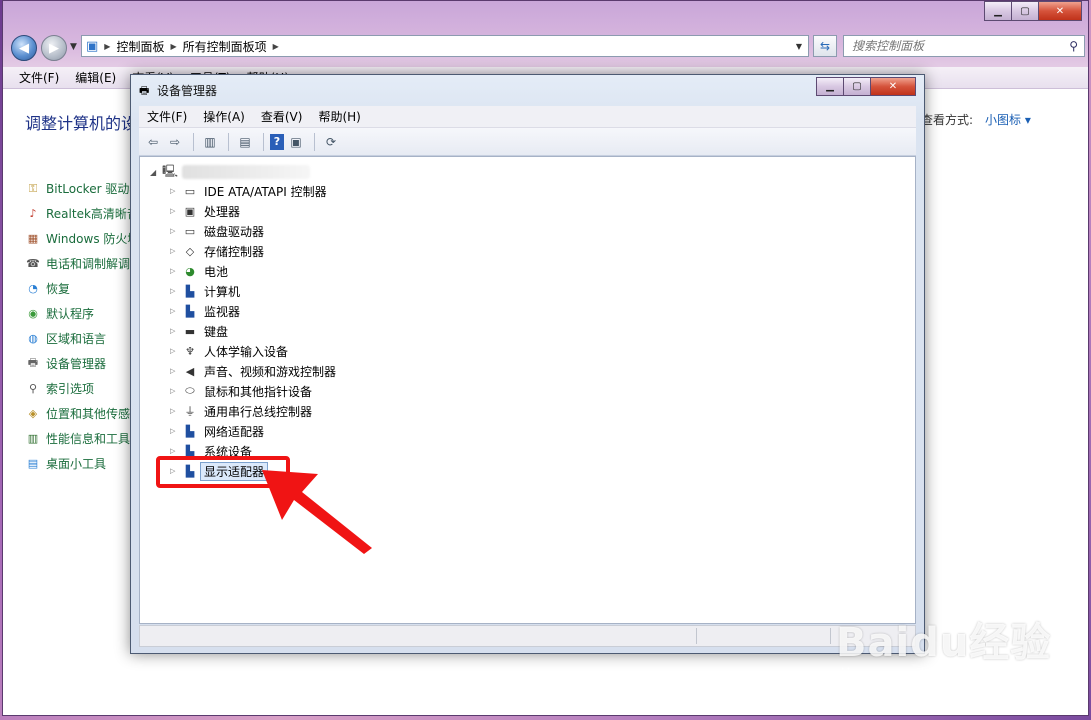  I want to click on refresh-icon: ⇆, so click(825, 46).